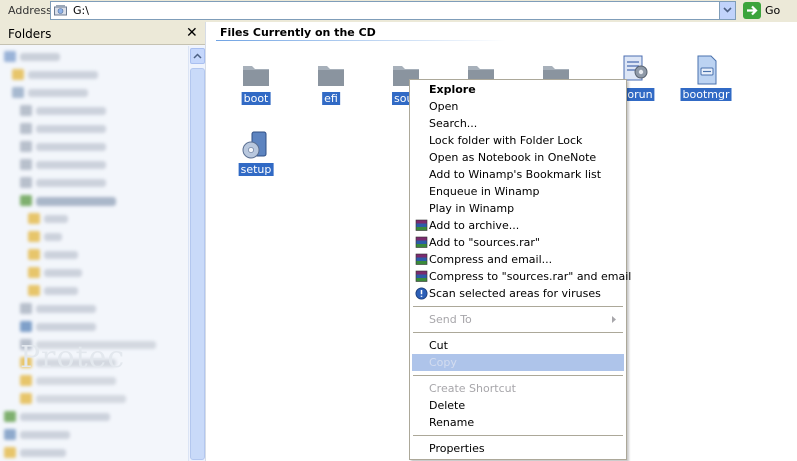  I want to click on menu-item-properties: Properties, so click(518, 448).